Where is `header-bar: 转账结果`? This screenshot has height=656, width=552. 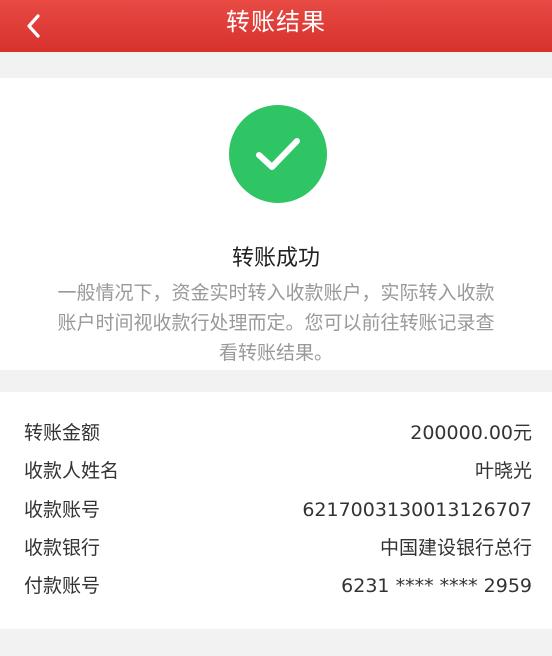 header-bar: 转账结果 is located at coordinates (276, 26).